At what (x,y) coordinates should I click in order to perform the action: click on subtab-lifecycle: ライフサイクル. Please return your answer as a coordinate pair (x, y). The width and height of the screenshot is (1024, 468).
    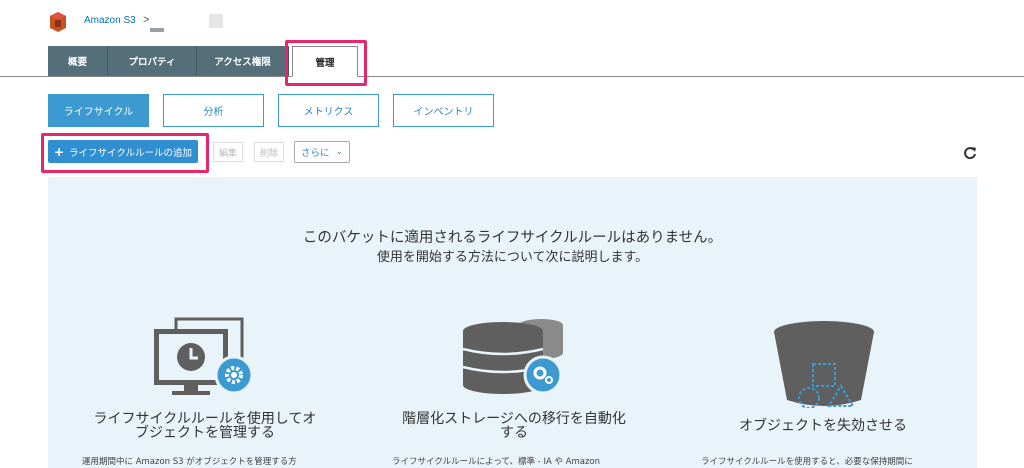
    Looking at the image, I should click on (98, 110).